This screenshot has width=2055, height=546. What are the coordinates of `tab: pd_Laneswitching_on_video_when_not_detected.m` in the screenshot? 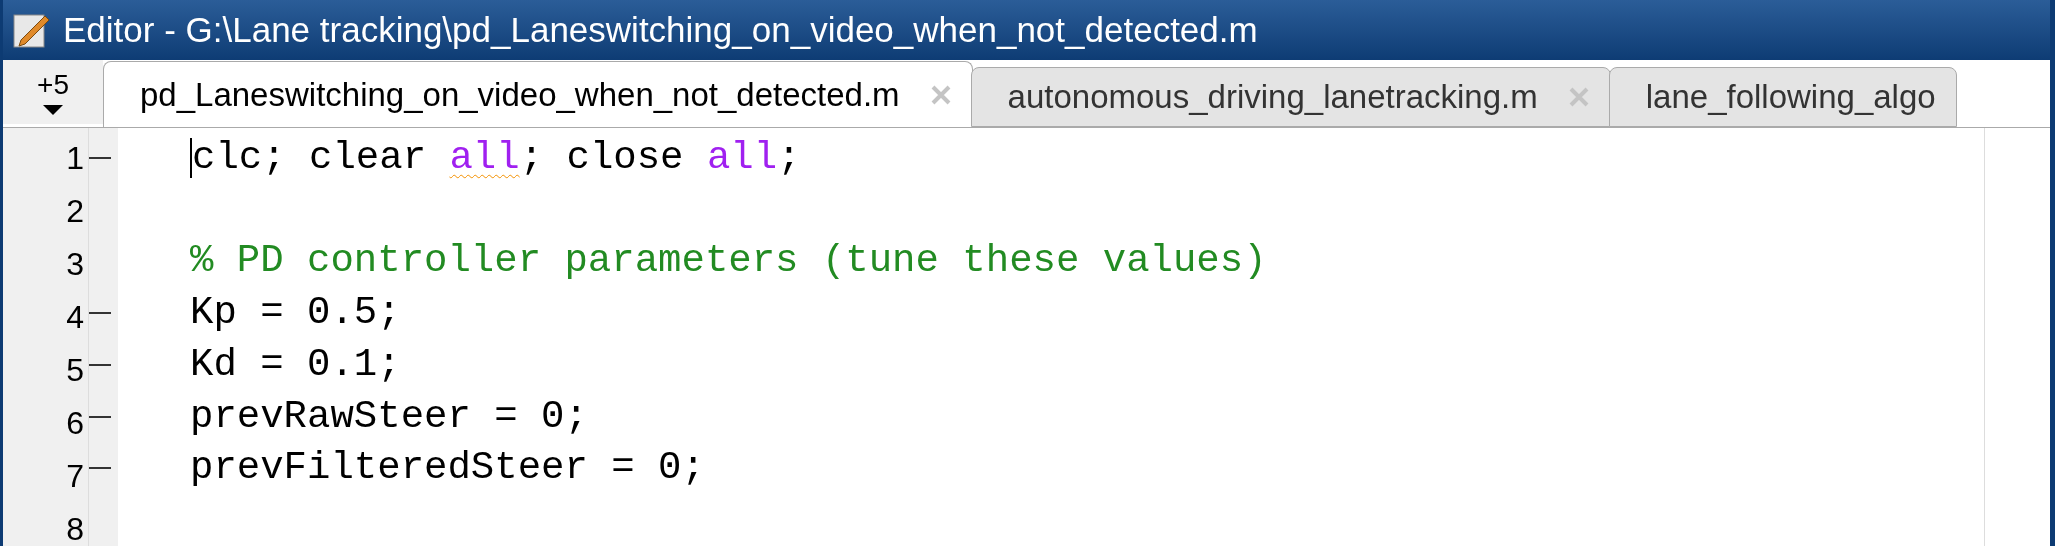 It's located at (538, 94).